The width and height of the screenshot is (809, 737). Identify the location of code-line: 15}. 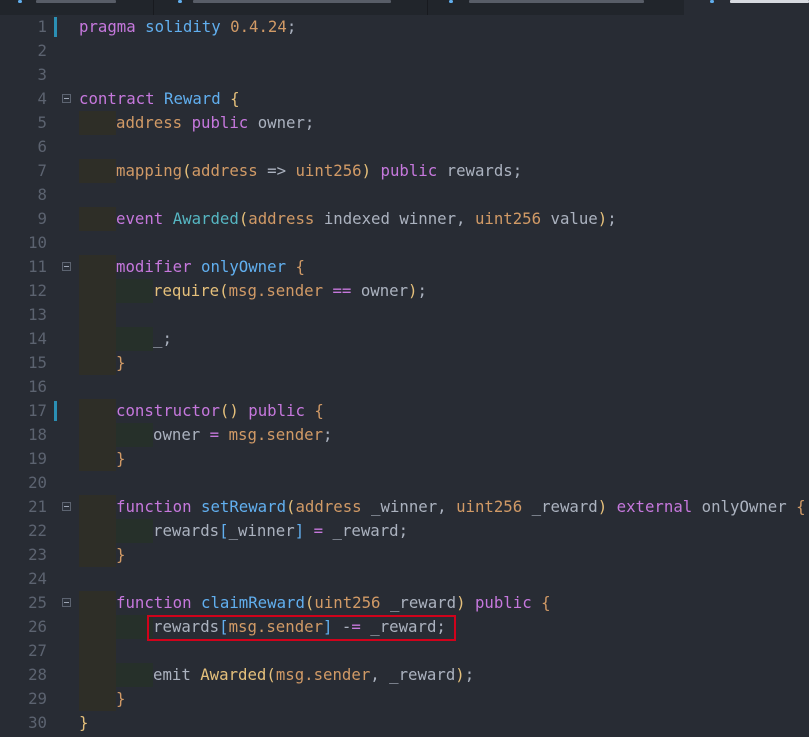
(404, 363).